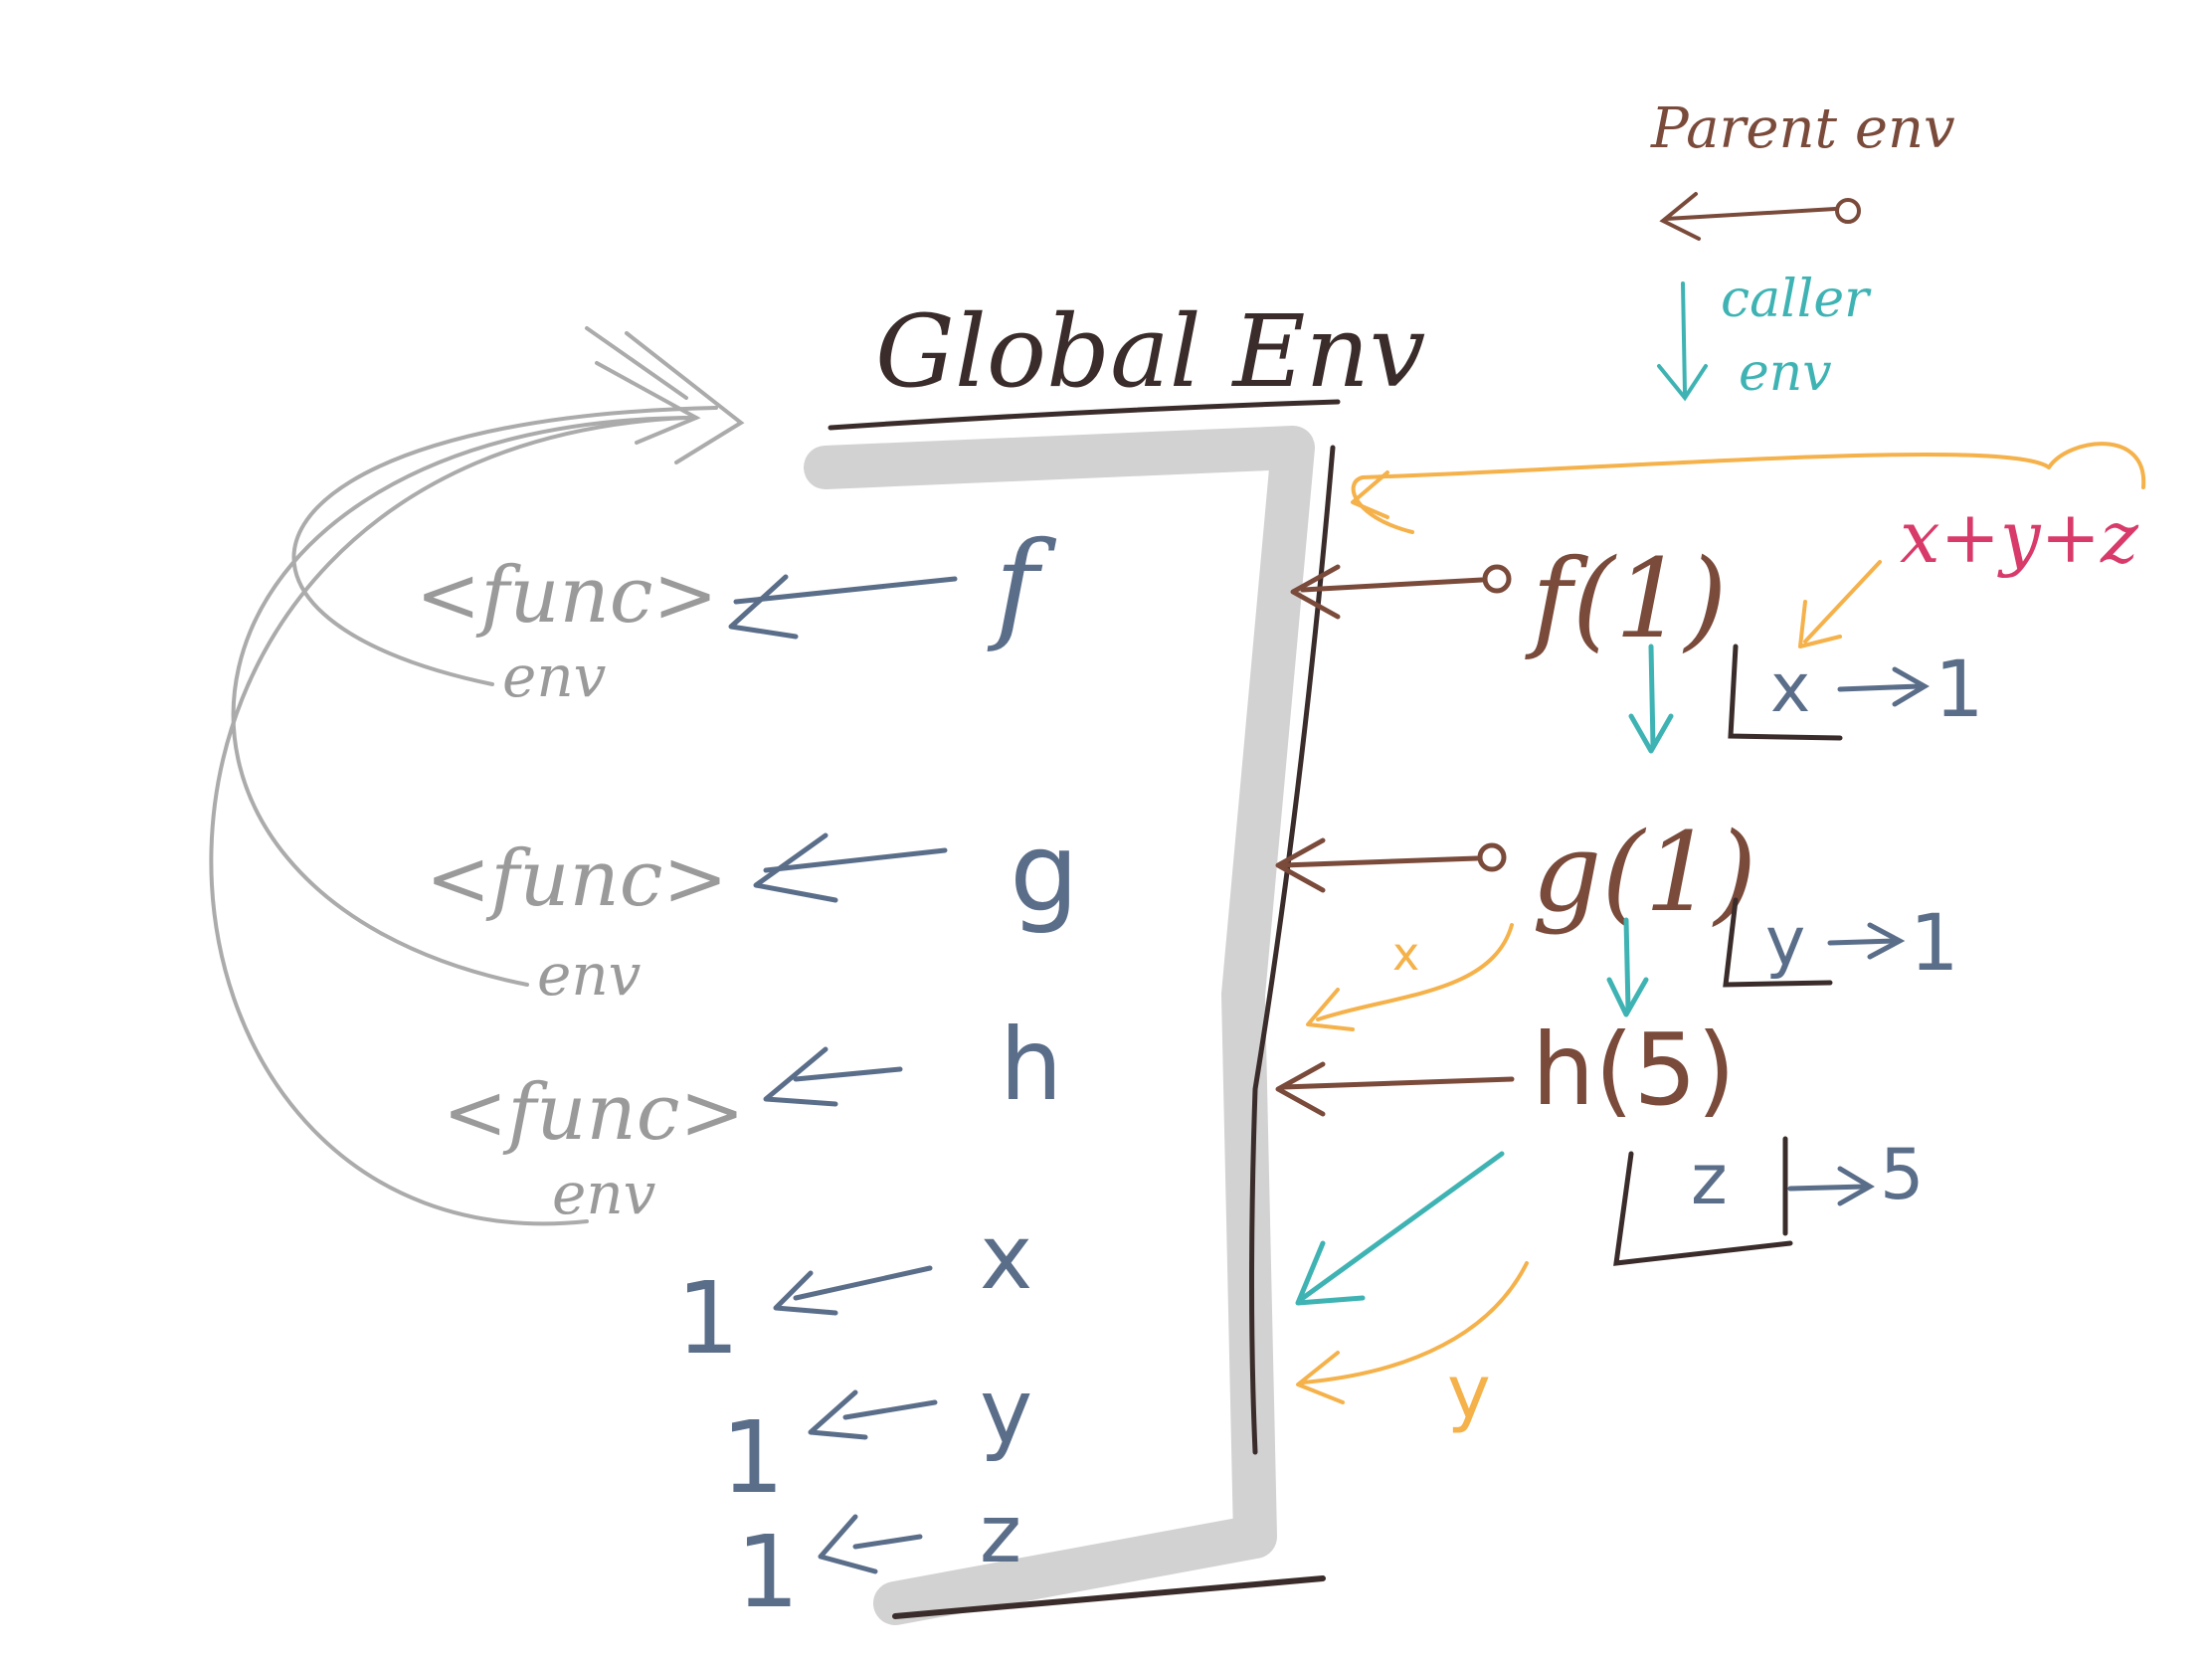 Image resolution: width=2212 pixels, height=1659 pixels. What do you see at coordinates (1760, 216) in the screenshot?
I see `legend-parent-arrow` at bounding box center [1760, 216].